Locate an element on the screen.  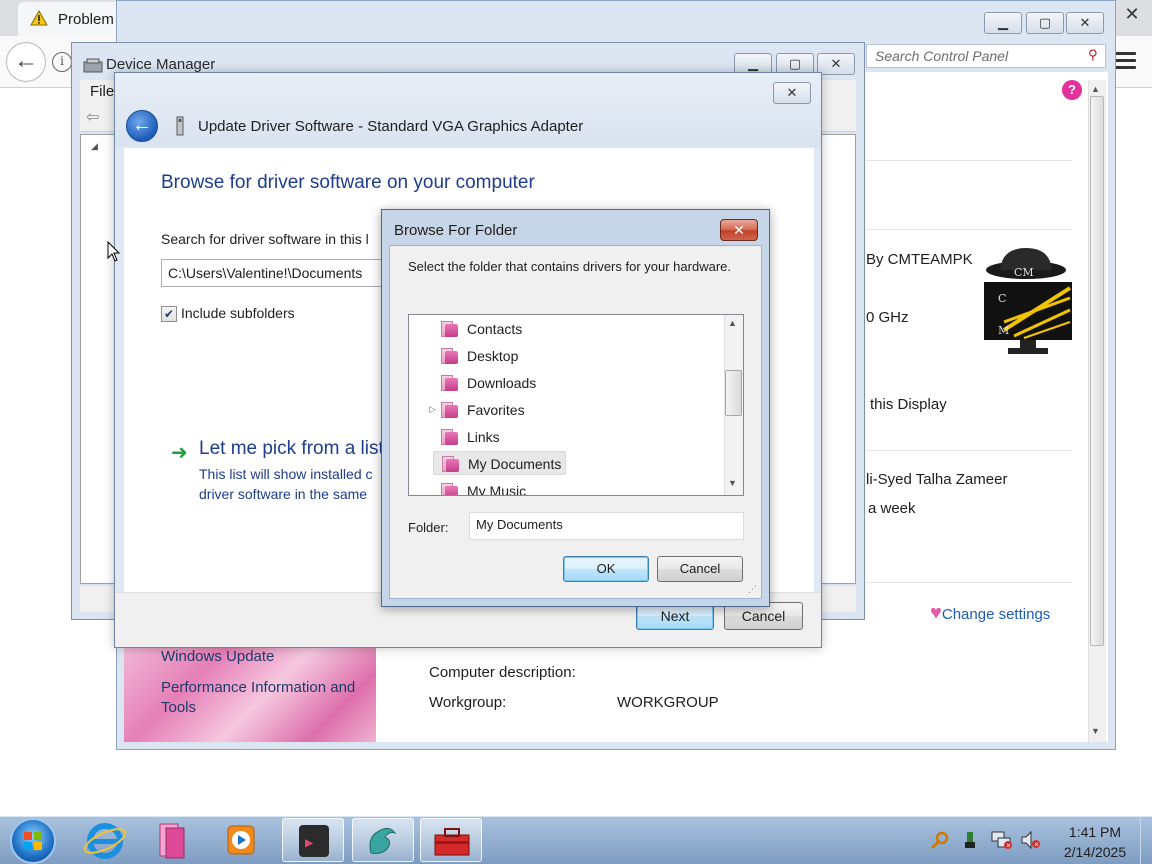
start-button is located at coordinates (33, 841).